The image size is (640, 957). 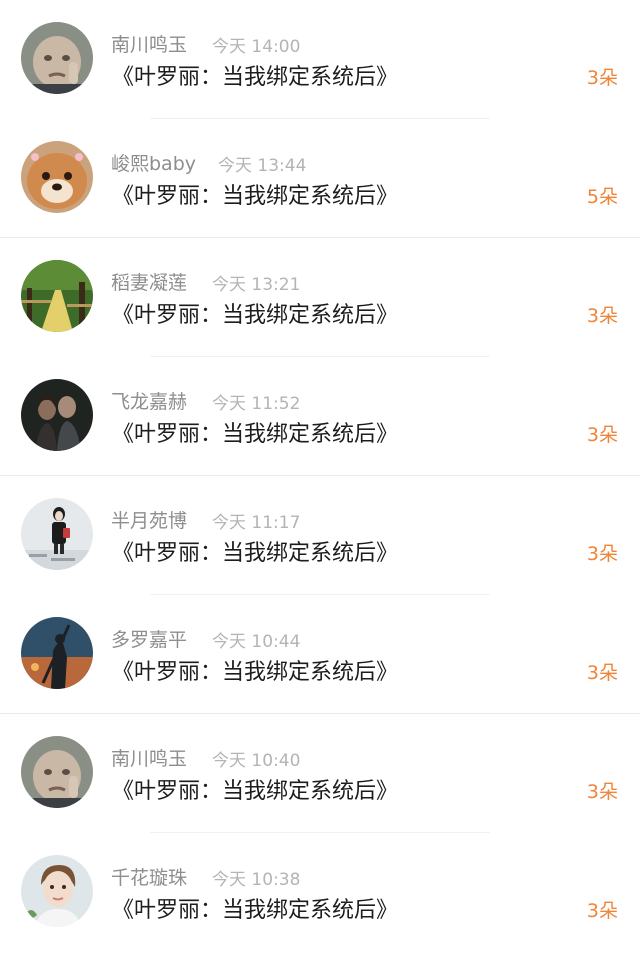 I want to click on username: 多罗嘉平, so click(x=149, y=638).